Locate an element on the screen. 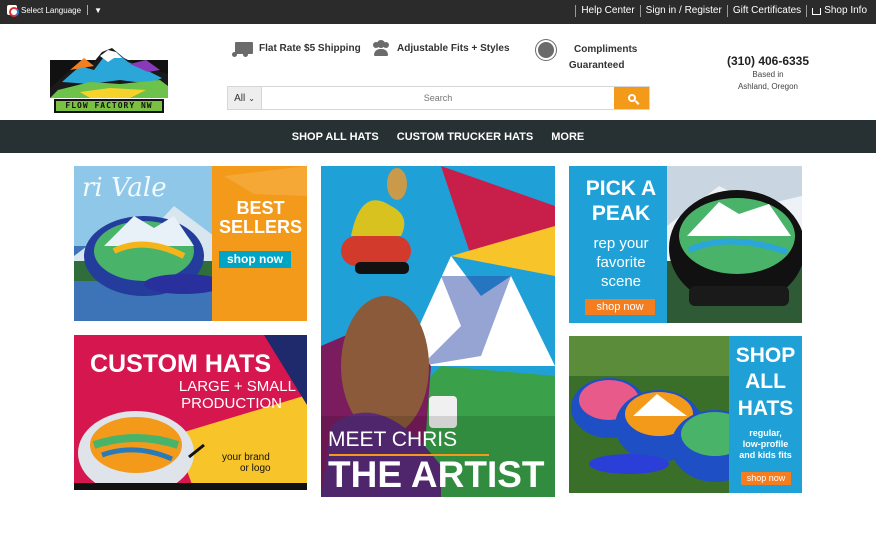  nav-item-more: MORE is located at coordinates (567, 137).